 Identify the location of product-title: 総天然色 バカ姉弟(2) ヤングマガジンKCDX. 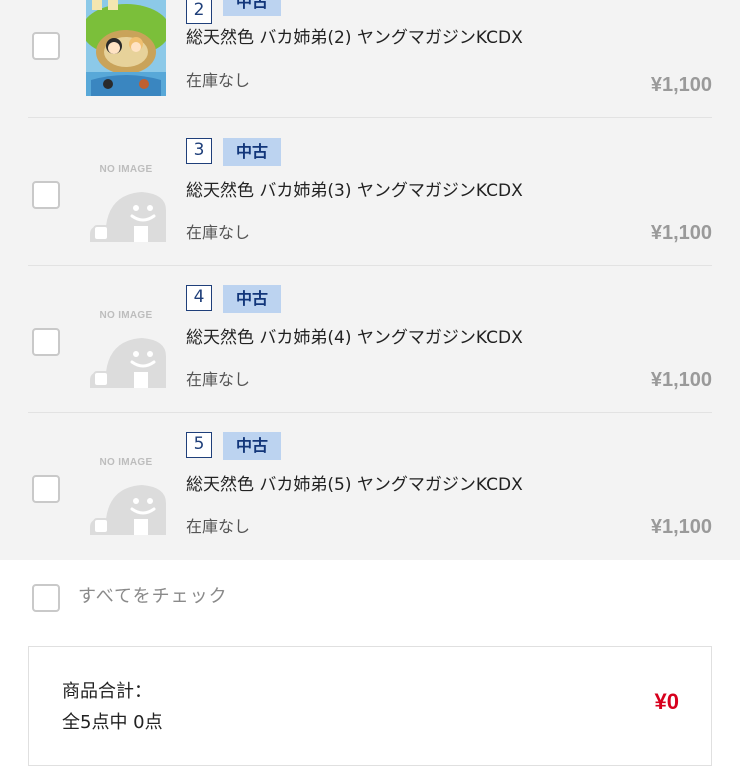
(354, 35).